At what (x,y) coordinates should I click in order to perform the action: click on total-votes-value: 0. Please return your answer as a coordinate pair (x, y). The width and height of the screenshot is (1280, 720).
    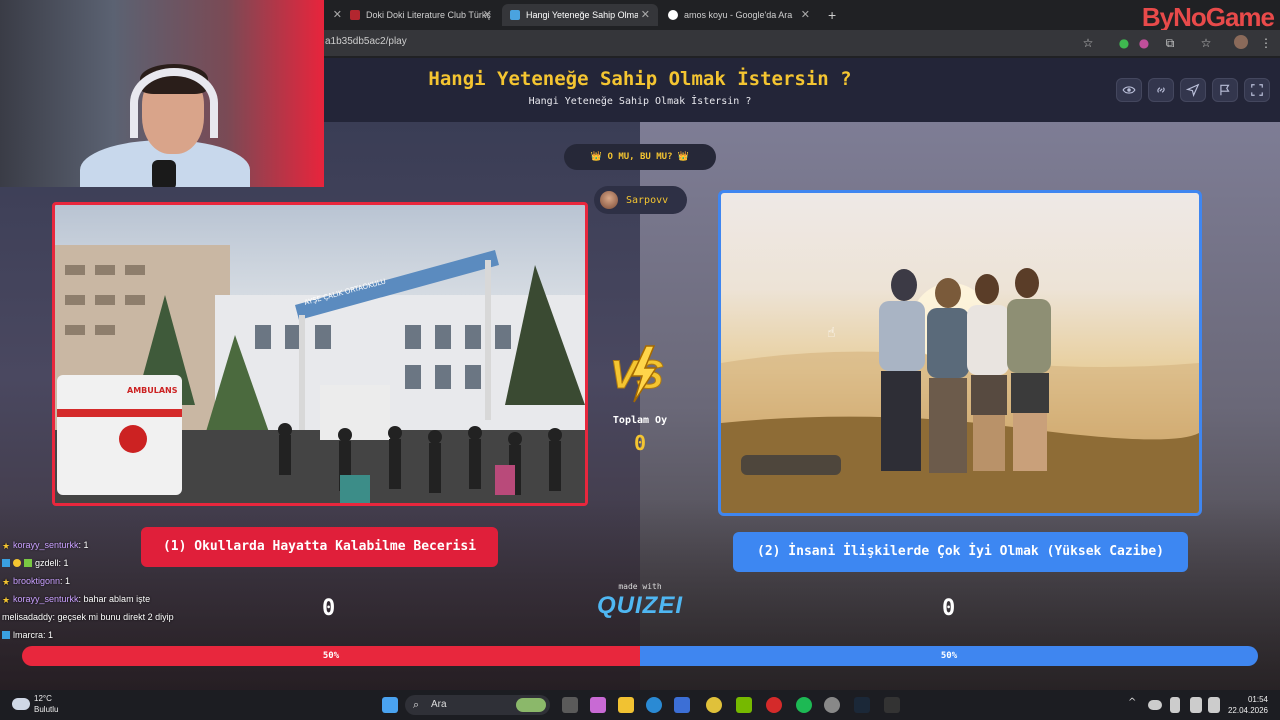
    Looking at the image, I should click on (640, 443).